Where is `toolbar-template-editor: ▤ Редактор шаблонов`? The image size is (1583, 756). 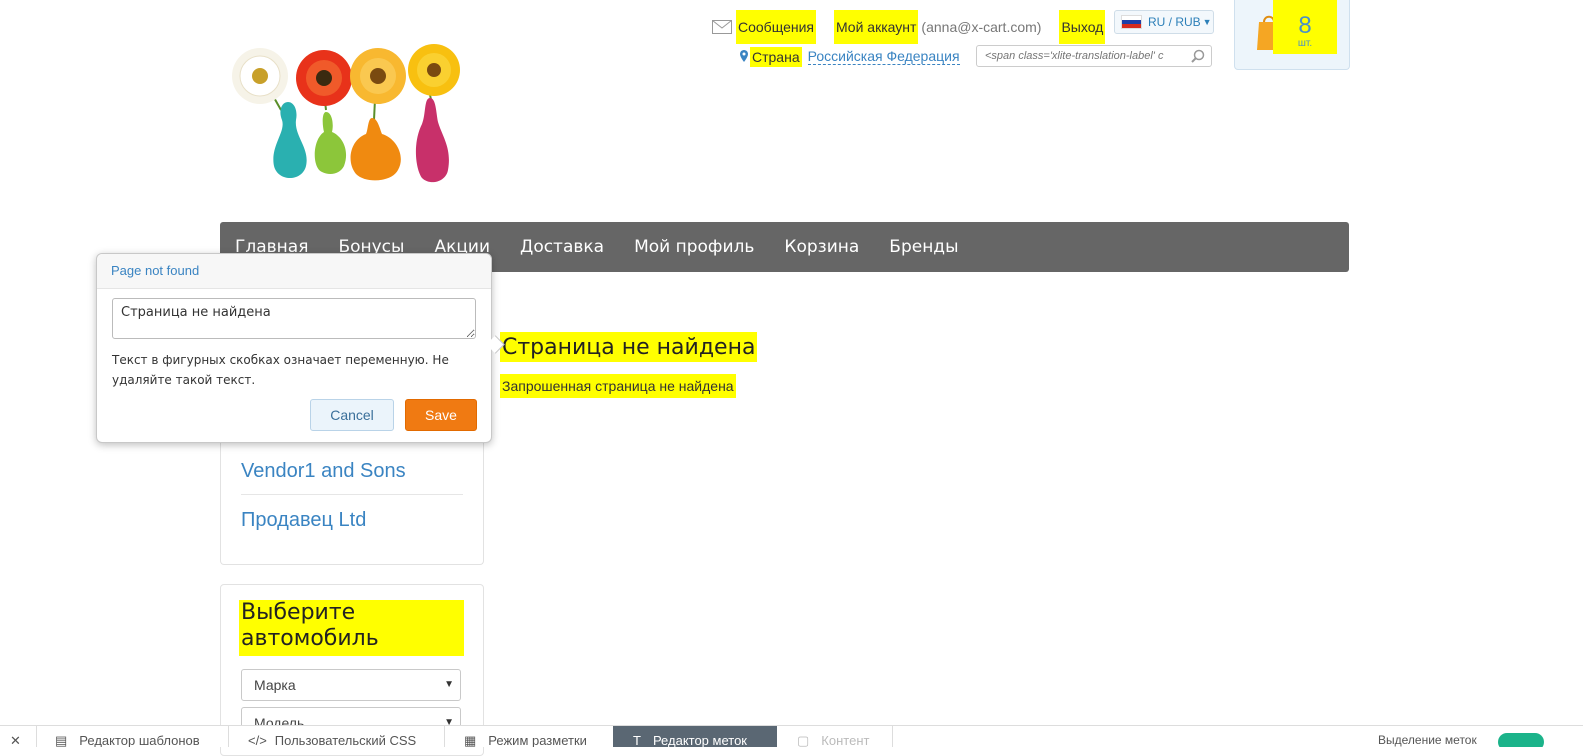 toolbar-template-editor: ▤ Редактор шаблонов is located at coordinates (127, 736).